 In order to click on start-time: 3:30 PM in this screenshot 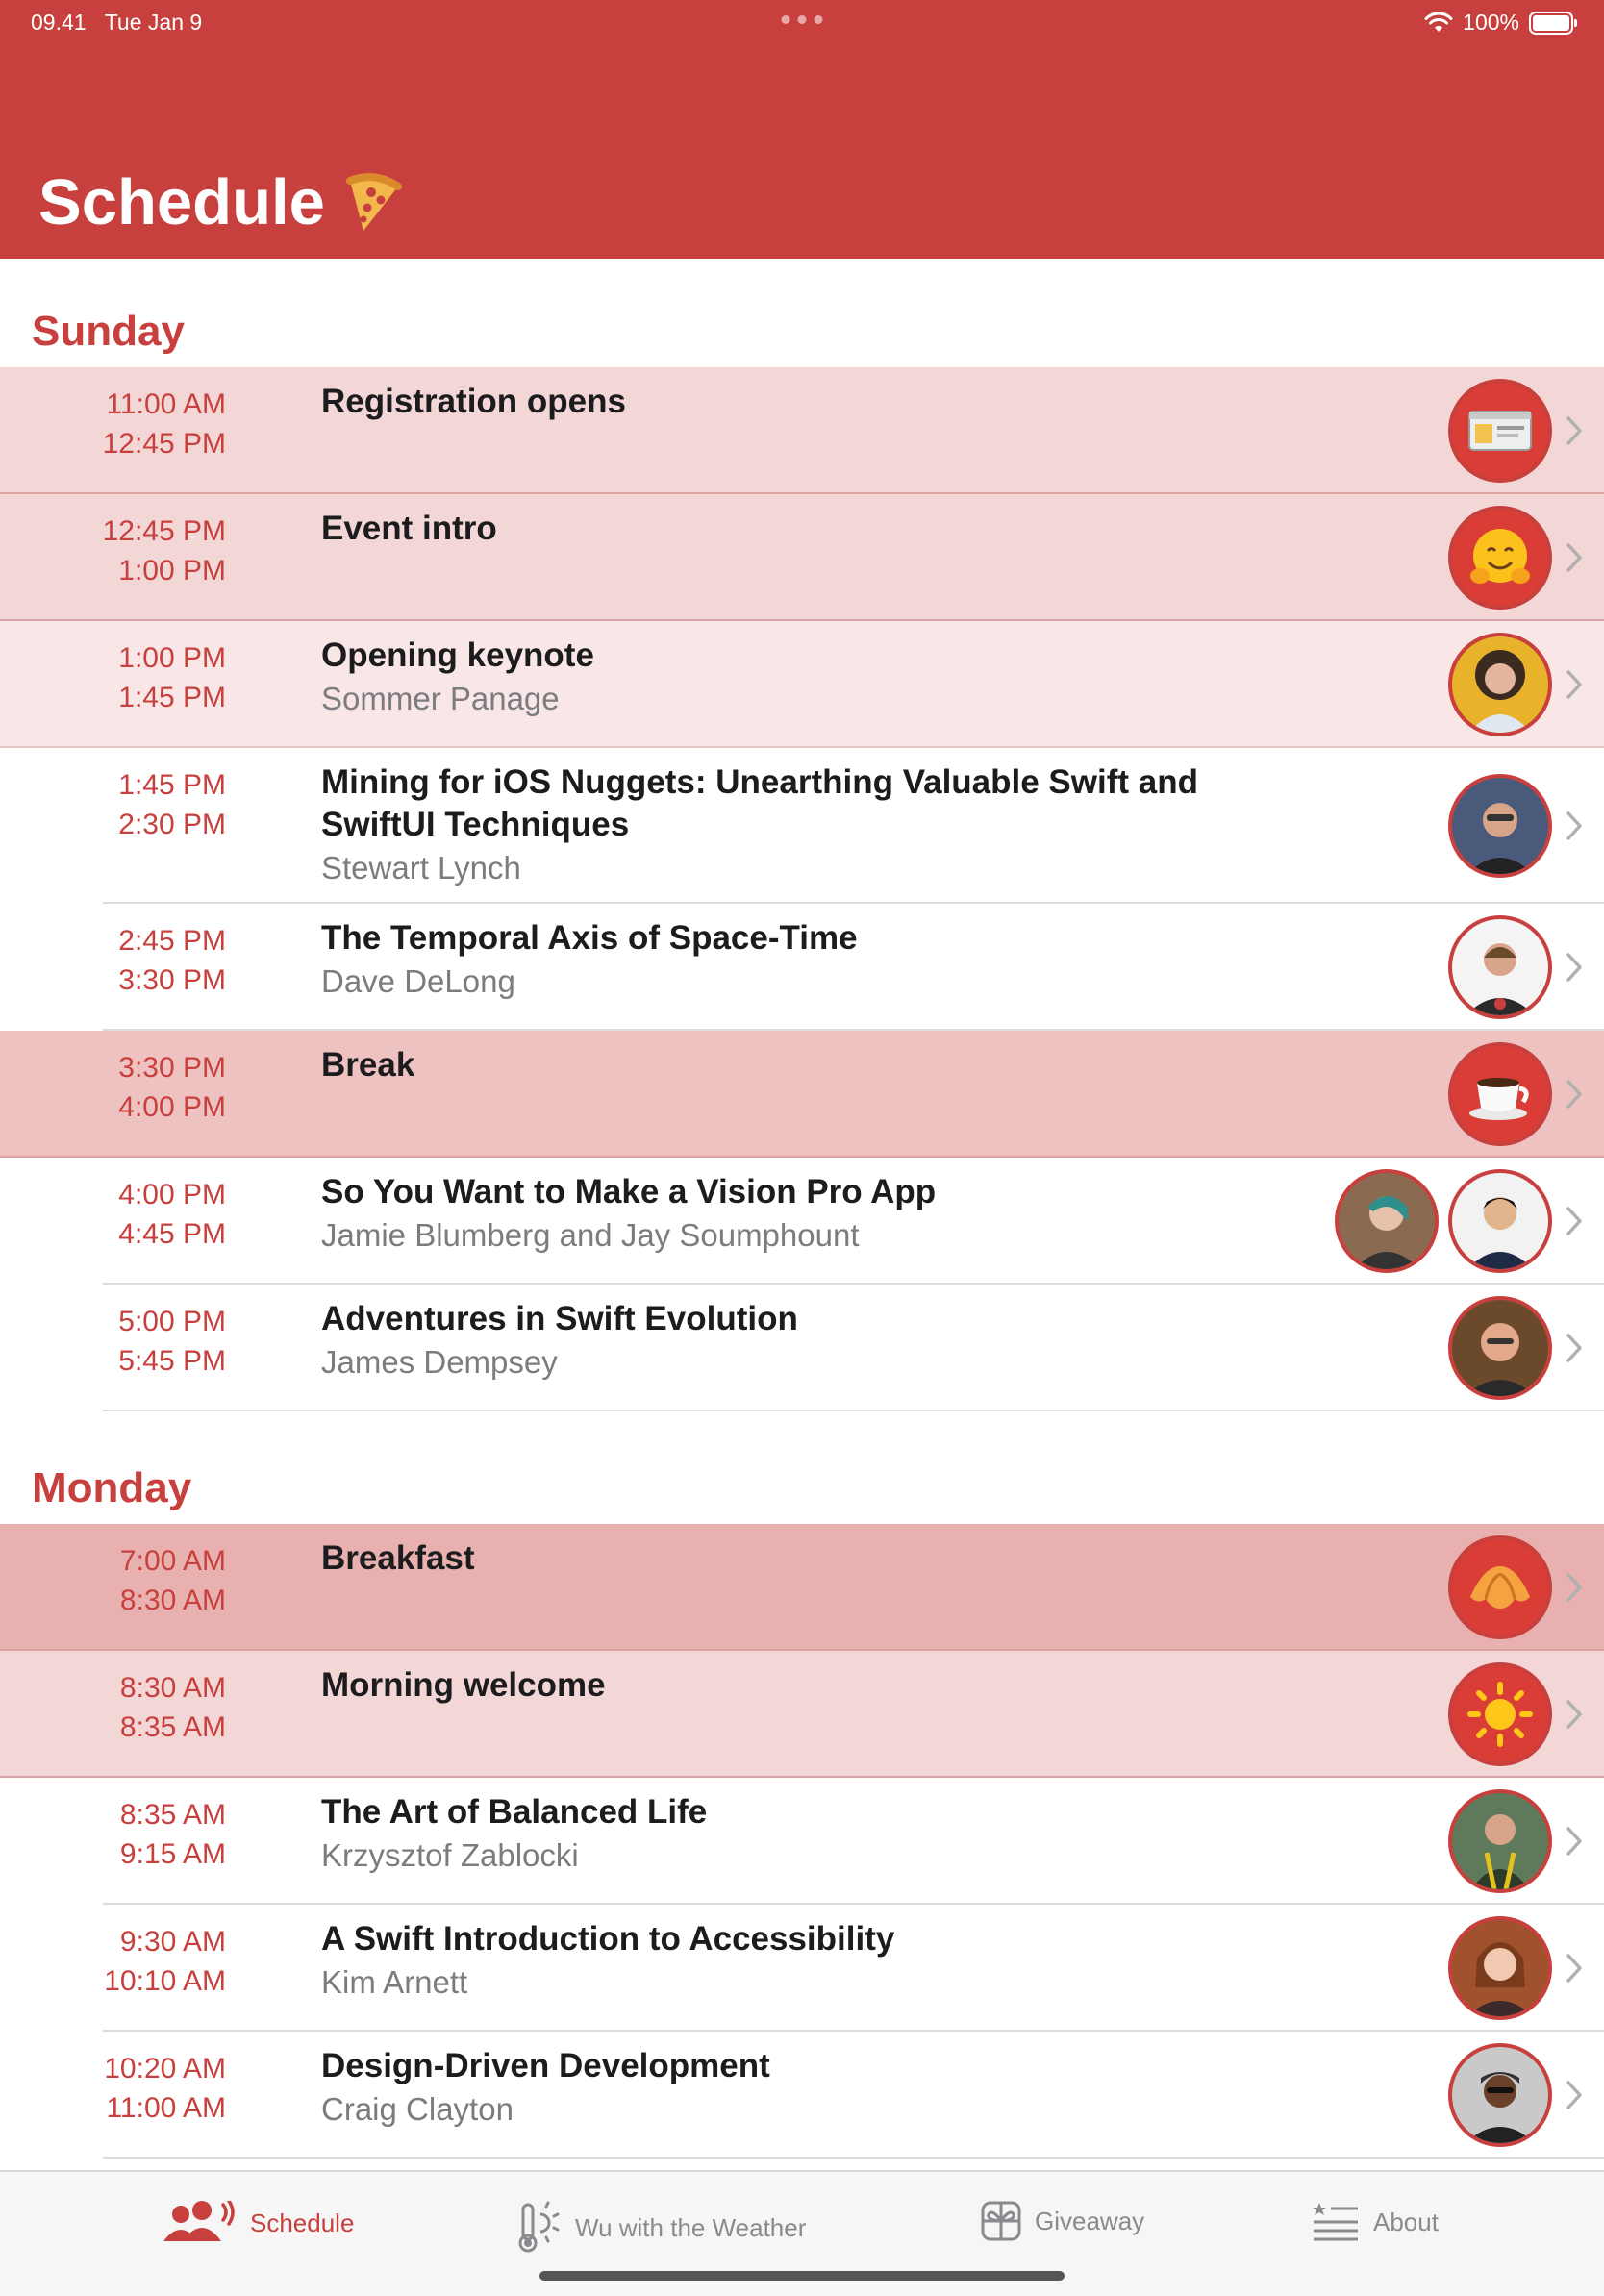, I will do `click(172, 1068)`.